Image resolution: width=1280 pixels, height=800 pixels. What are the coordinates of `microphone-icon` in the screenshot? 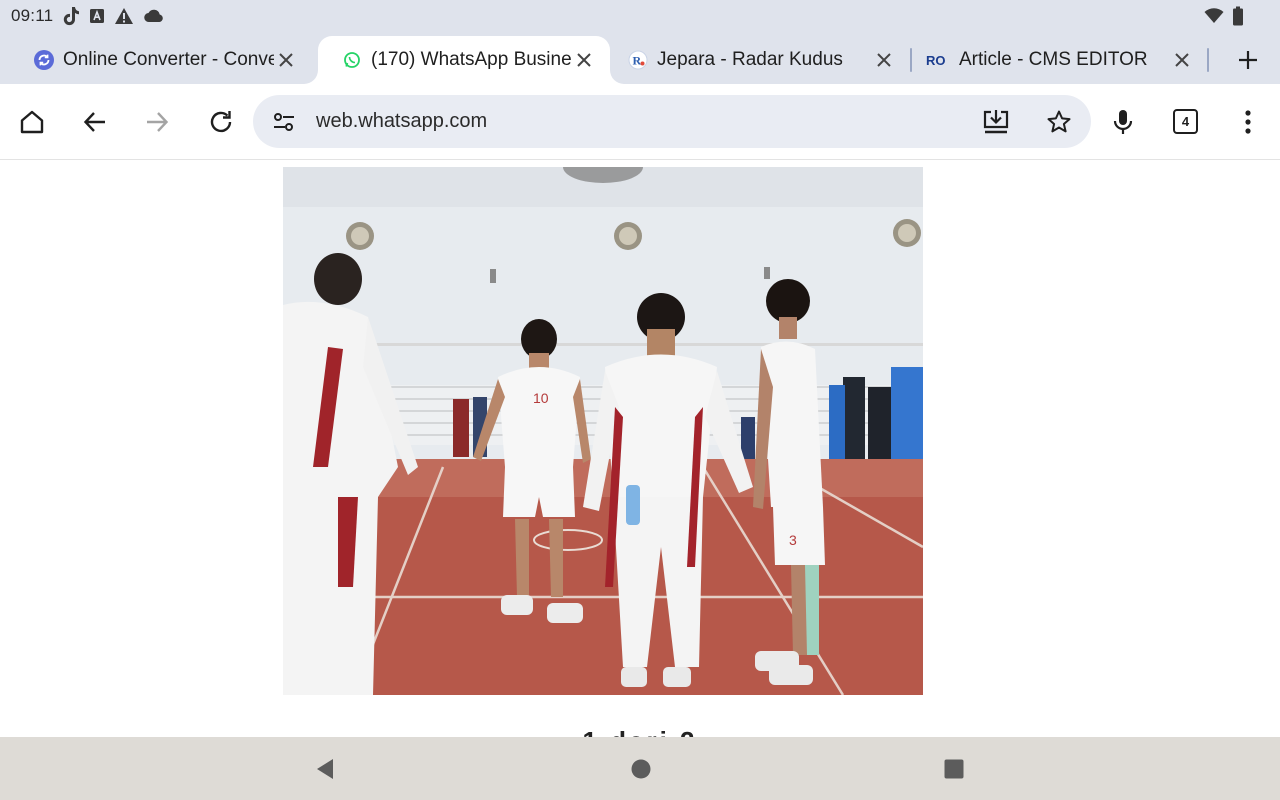 It's located at (1123, 122).